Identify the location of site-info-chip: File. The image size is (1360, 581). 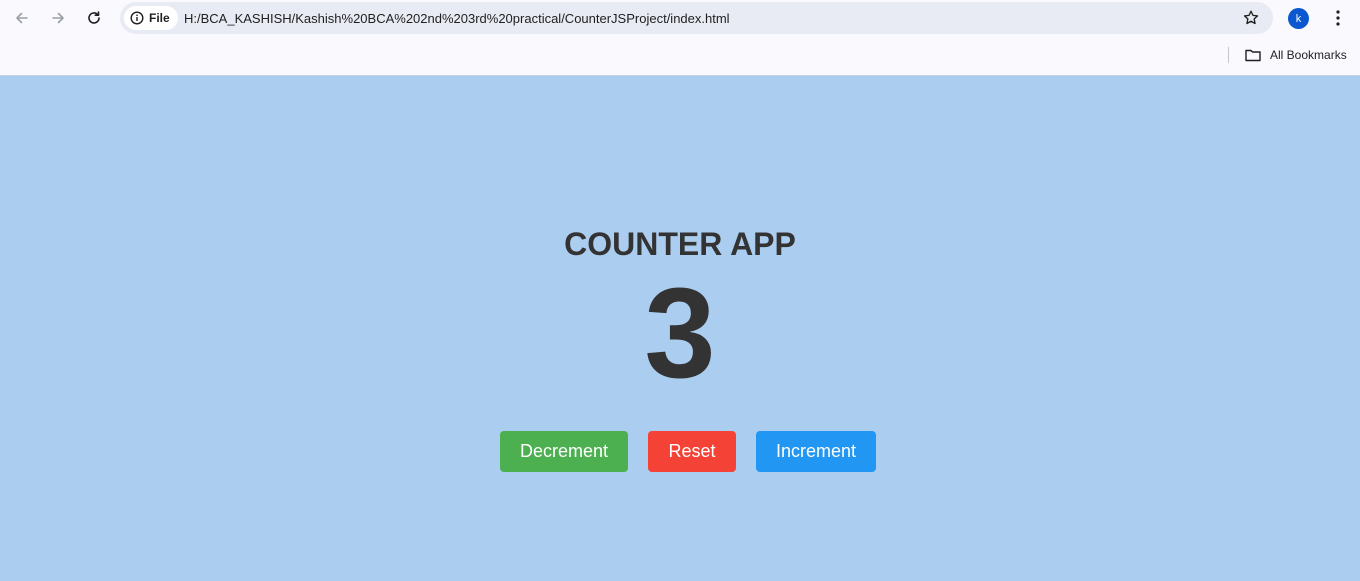
(151, 18).